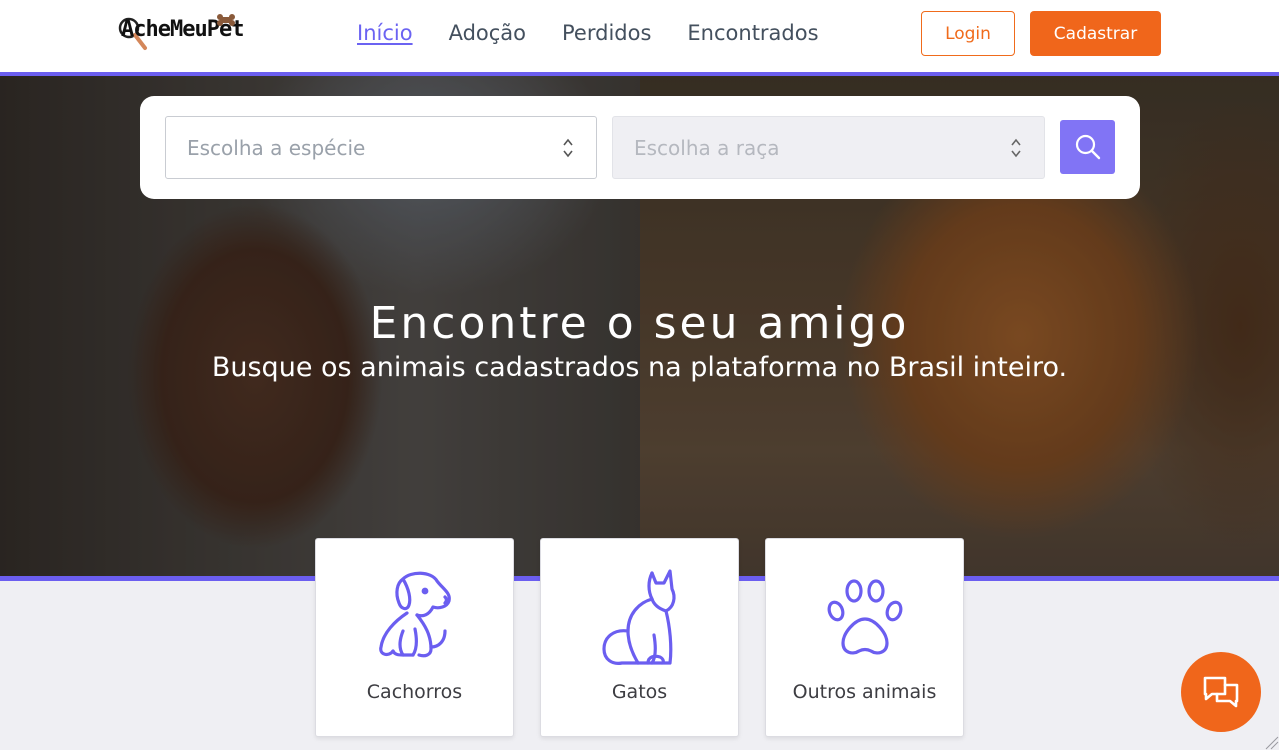  Describe the element at coordinates (385, 33) in the screenshot. I see `nav-inicio: Início` at that location.